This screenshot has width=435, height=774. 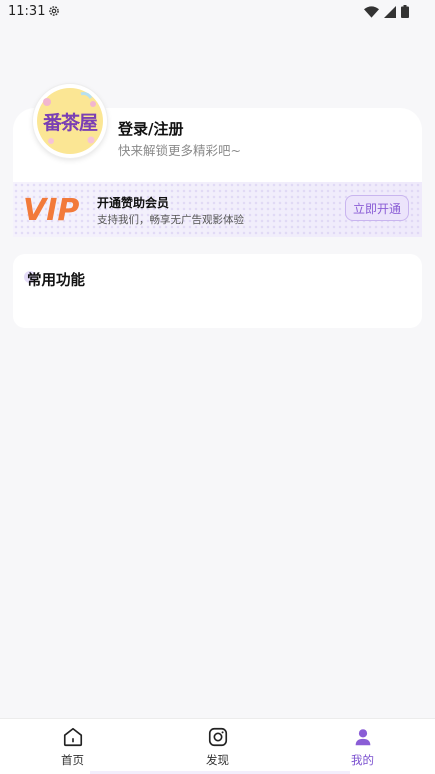 What do you see at coordinates (217, 760) in the screenshot?
I see `nav-label-discover: 发现` at bounding box center [217, 760].